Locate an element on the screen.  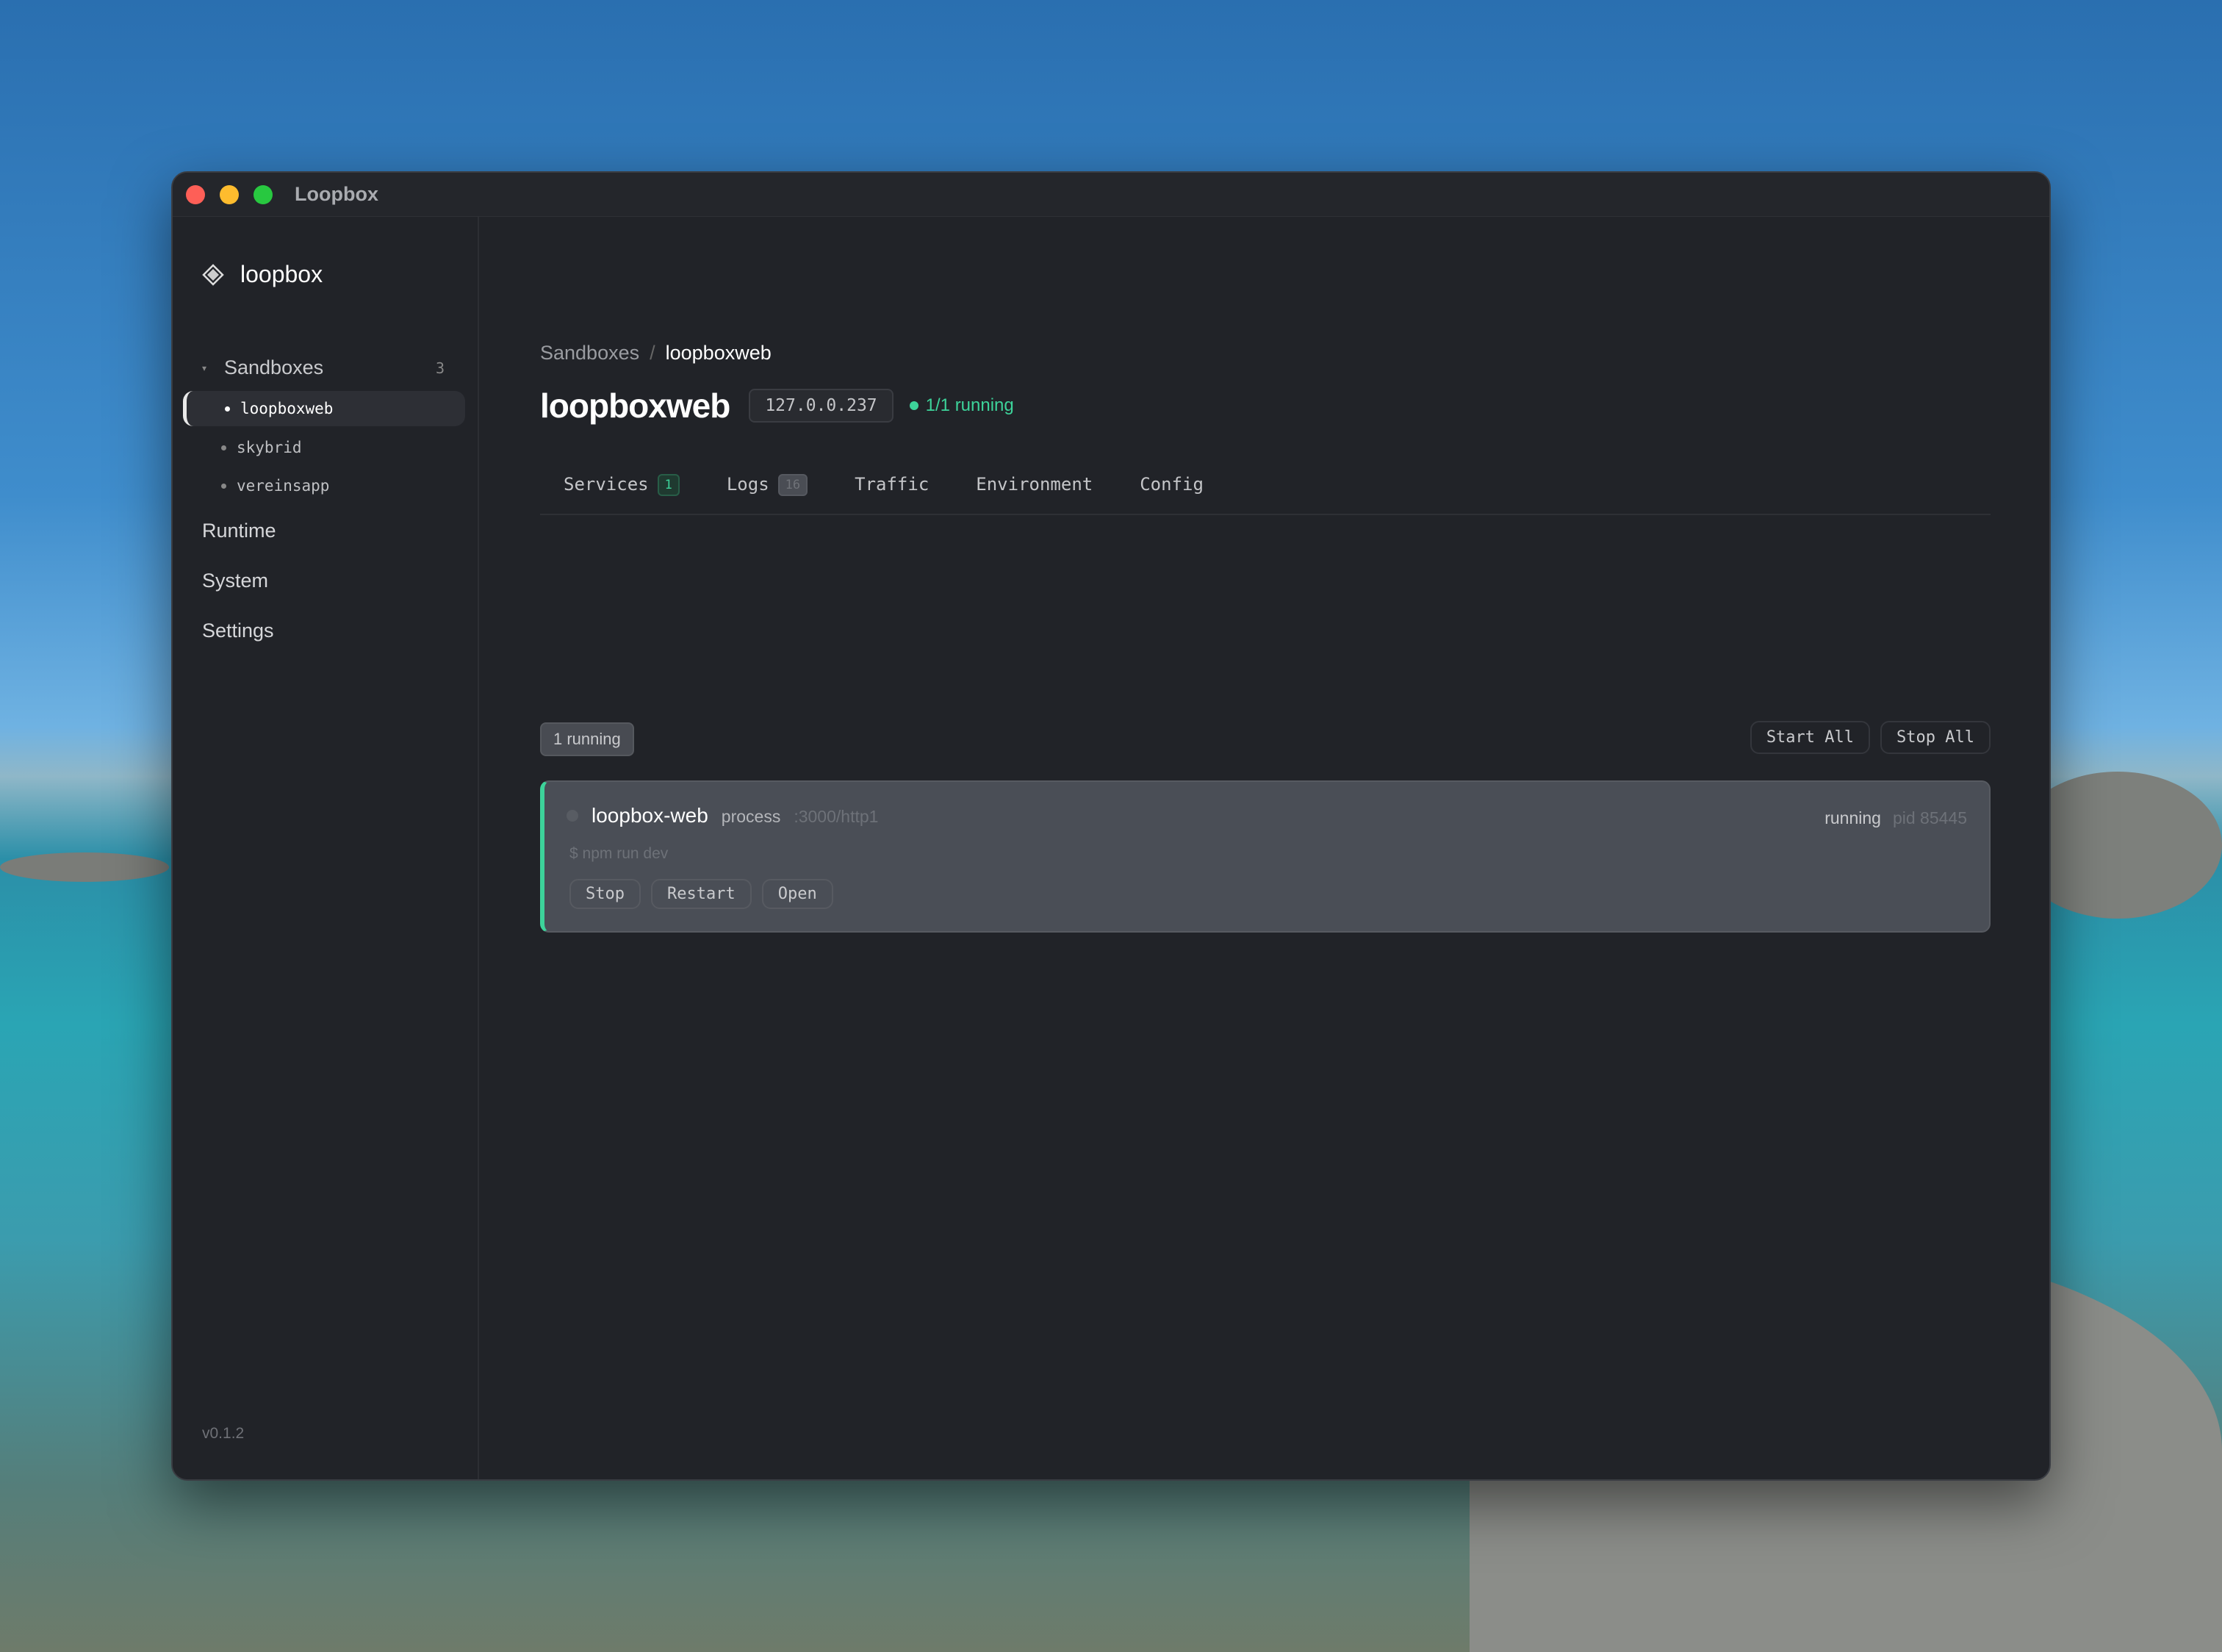
tab-config: Config is located at coordinates (1172, 487).